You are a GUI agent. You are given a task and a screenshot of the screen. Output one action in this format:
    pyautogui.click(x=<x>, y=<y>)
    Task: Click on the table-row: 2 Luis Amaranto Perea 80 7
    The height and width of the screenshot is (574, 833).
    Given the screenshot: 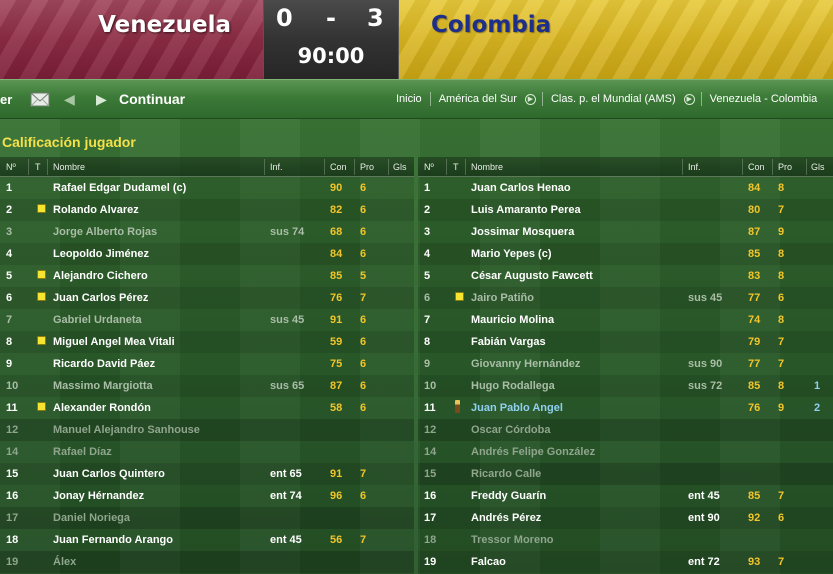 What is the action you would take?
    pyautogui.click(x=625, y=210)
    